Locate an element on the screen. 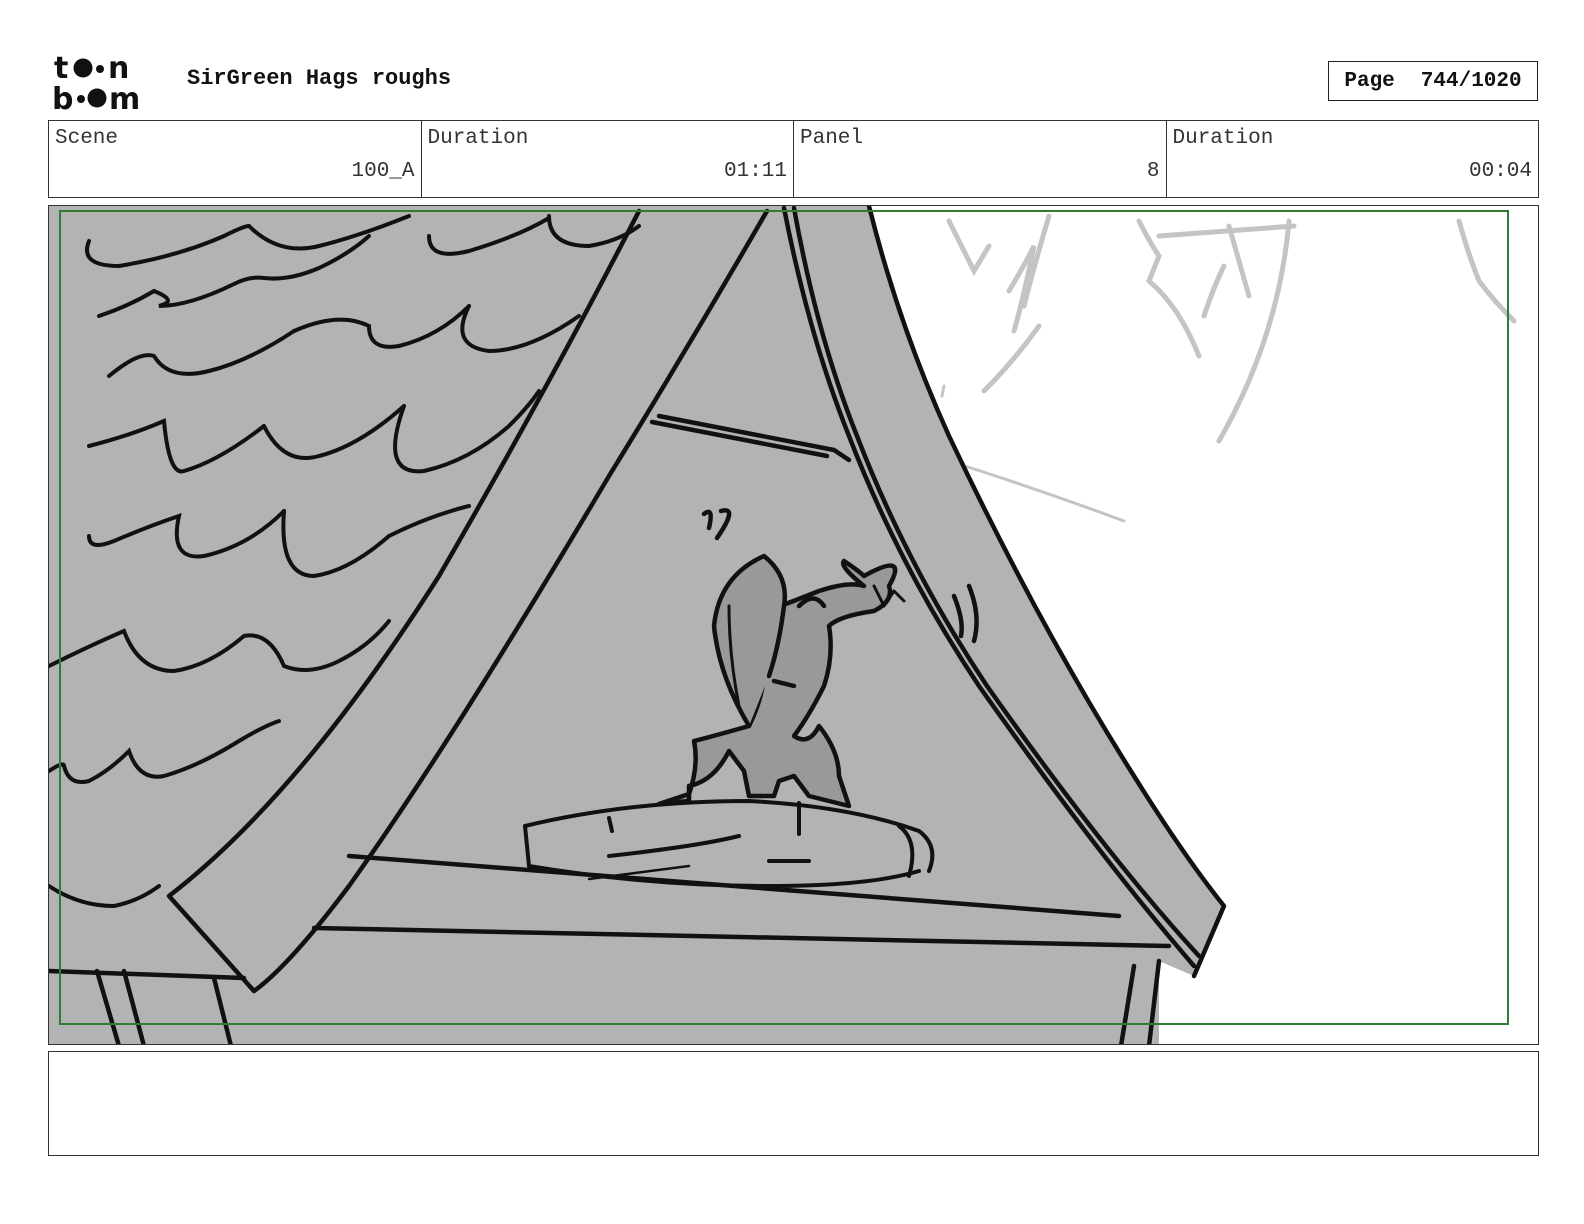 Image resolution: width=1584 pixels, height=1224 pixels. svg-text: m is located at coordinates (124, 97).